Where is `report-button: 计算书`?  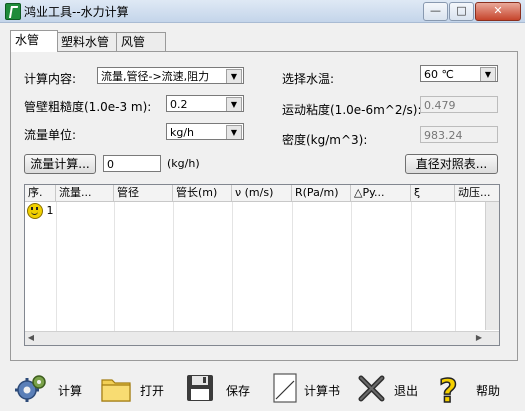
report-button: 计算书 is located at coordinates (310, 388).